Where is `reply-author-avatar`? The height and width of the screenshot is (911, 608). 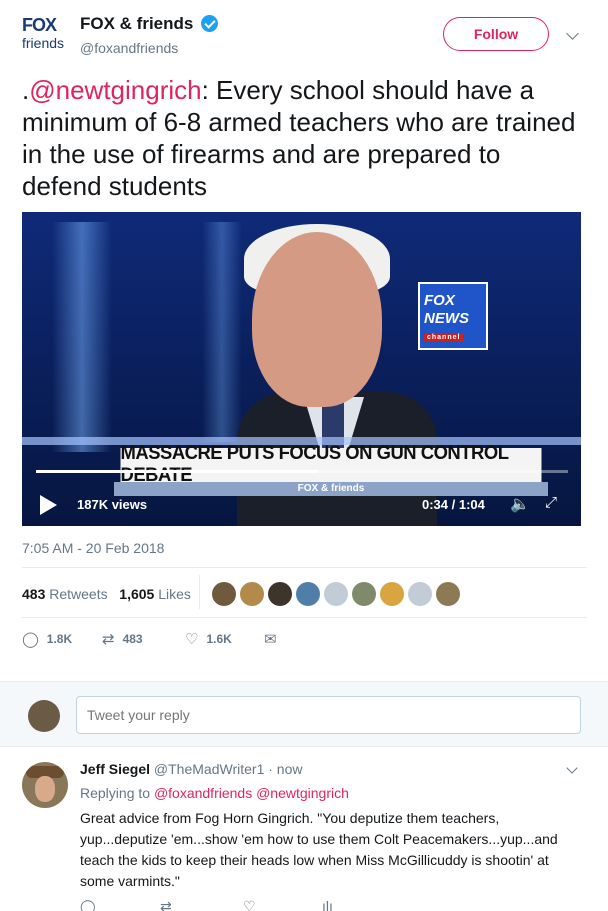
reply-author-avatar is located at coordinates (45, 785).